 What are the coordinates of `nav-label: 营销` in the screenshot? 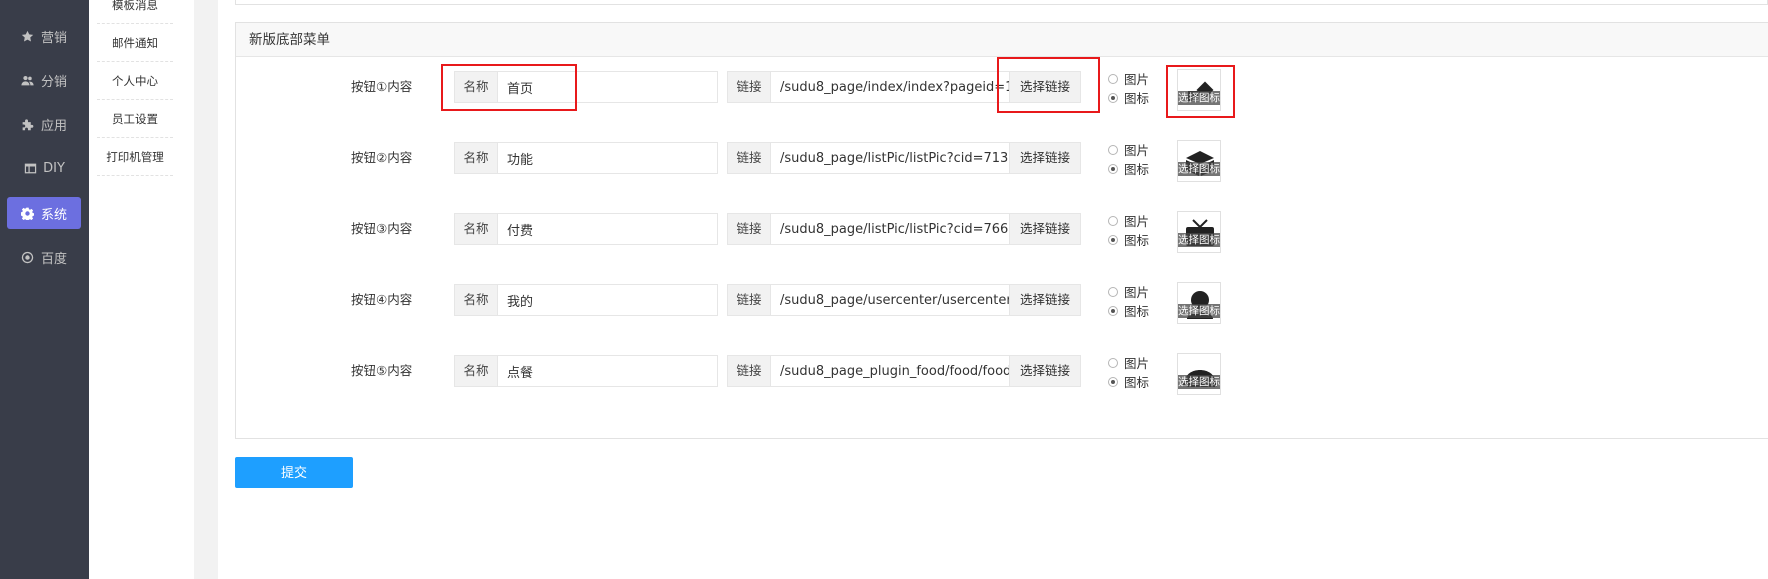 It's located at (53, 38).